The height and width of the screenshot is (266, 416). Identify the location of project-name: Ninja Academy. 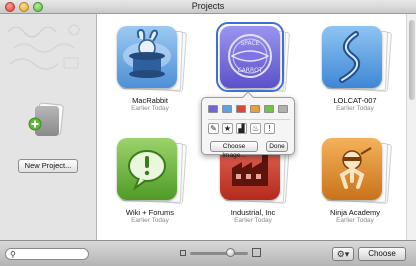
(355, 212).